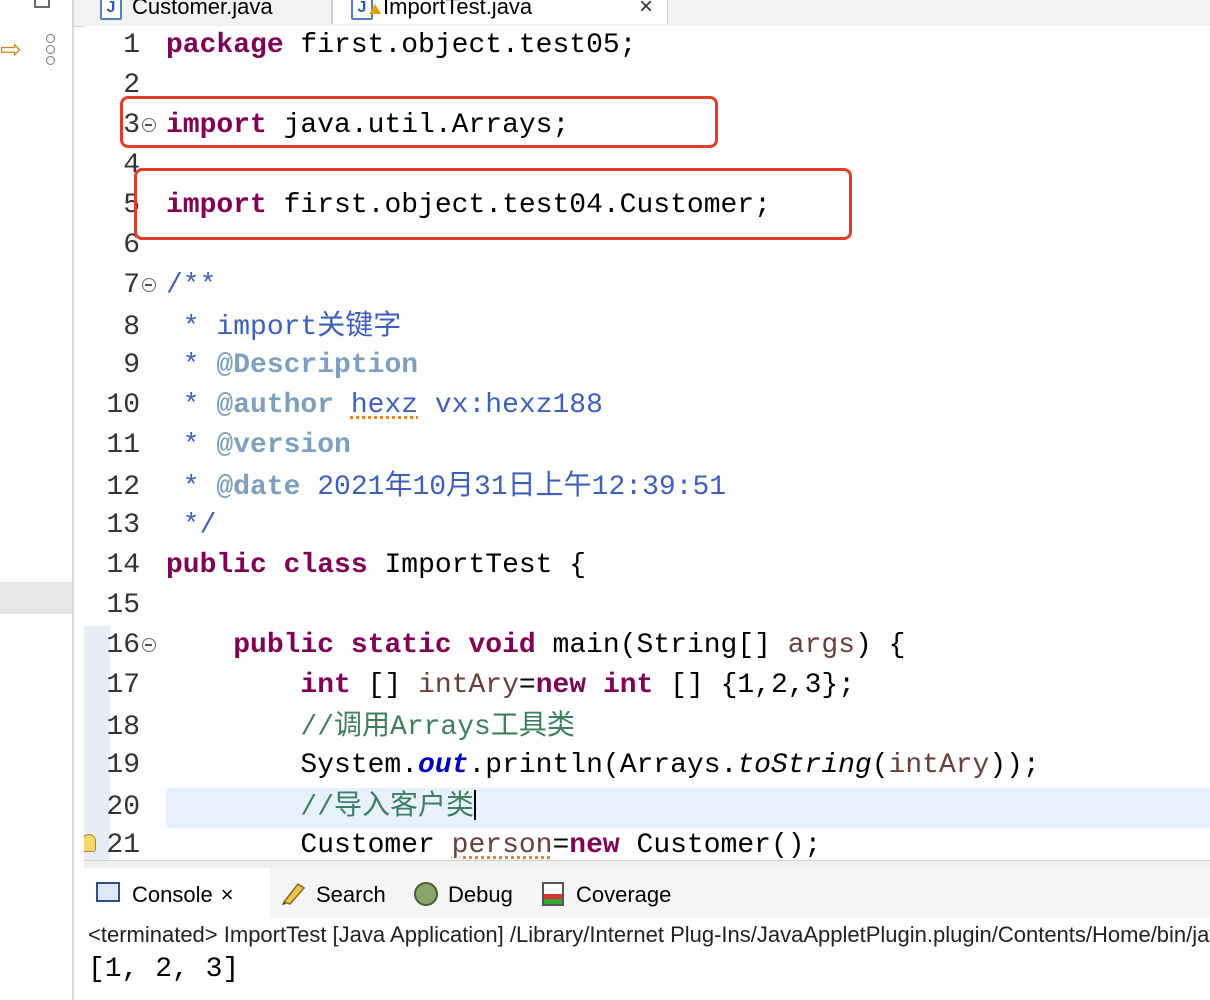 This screenshot has width=1210, height=1000. Describe the element at coordinates (502, 645) in the screenshot. I see `keyword: void` at that location.